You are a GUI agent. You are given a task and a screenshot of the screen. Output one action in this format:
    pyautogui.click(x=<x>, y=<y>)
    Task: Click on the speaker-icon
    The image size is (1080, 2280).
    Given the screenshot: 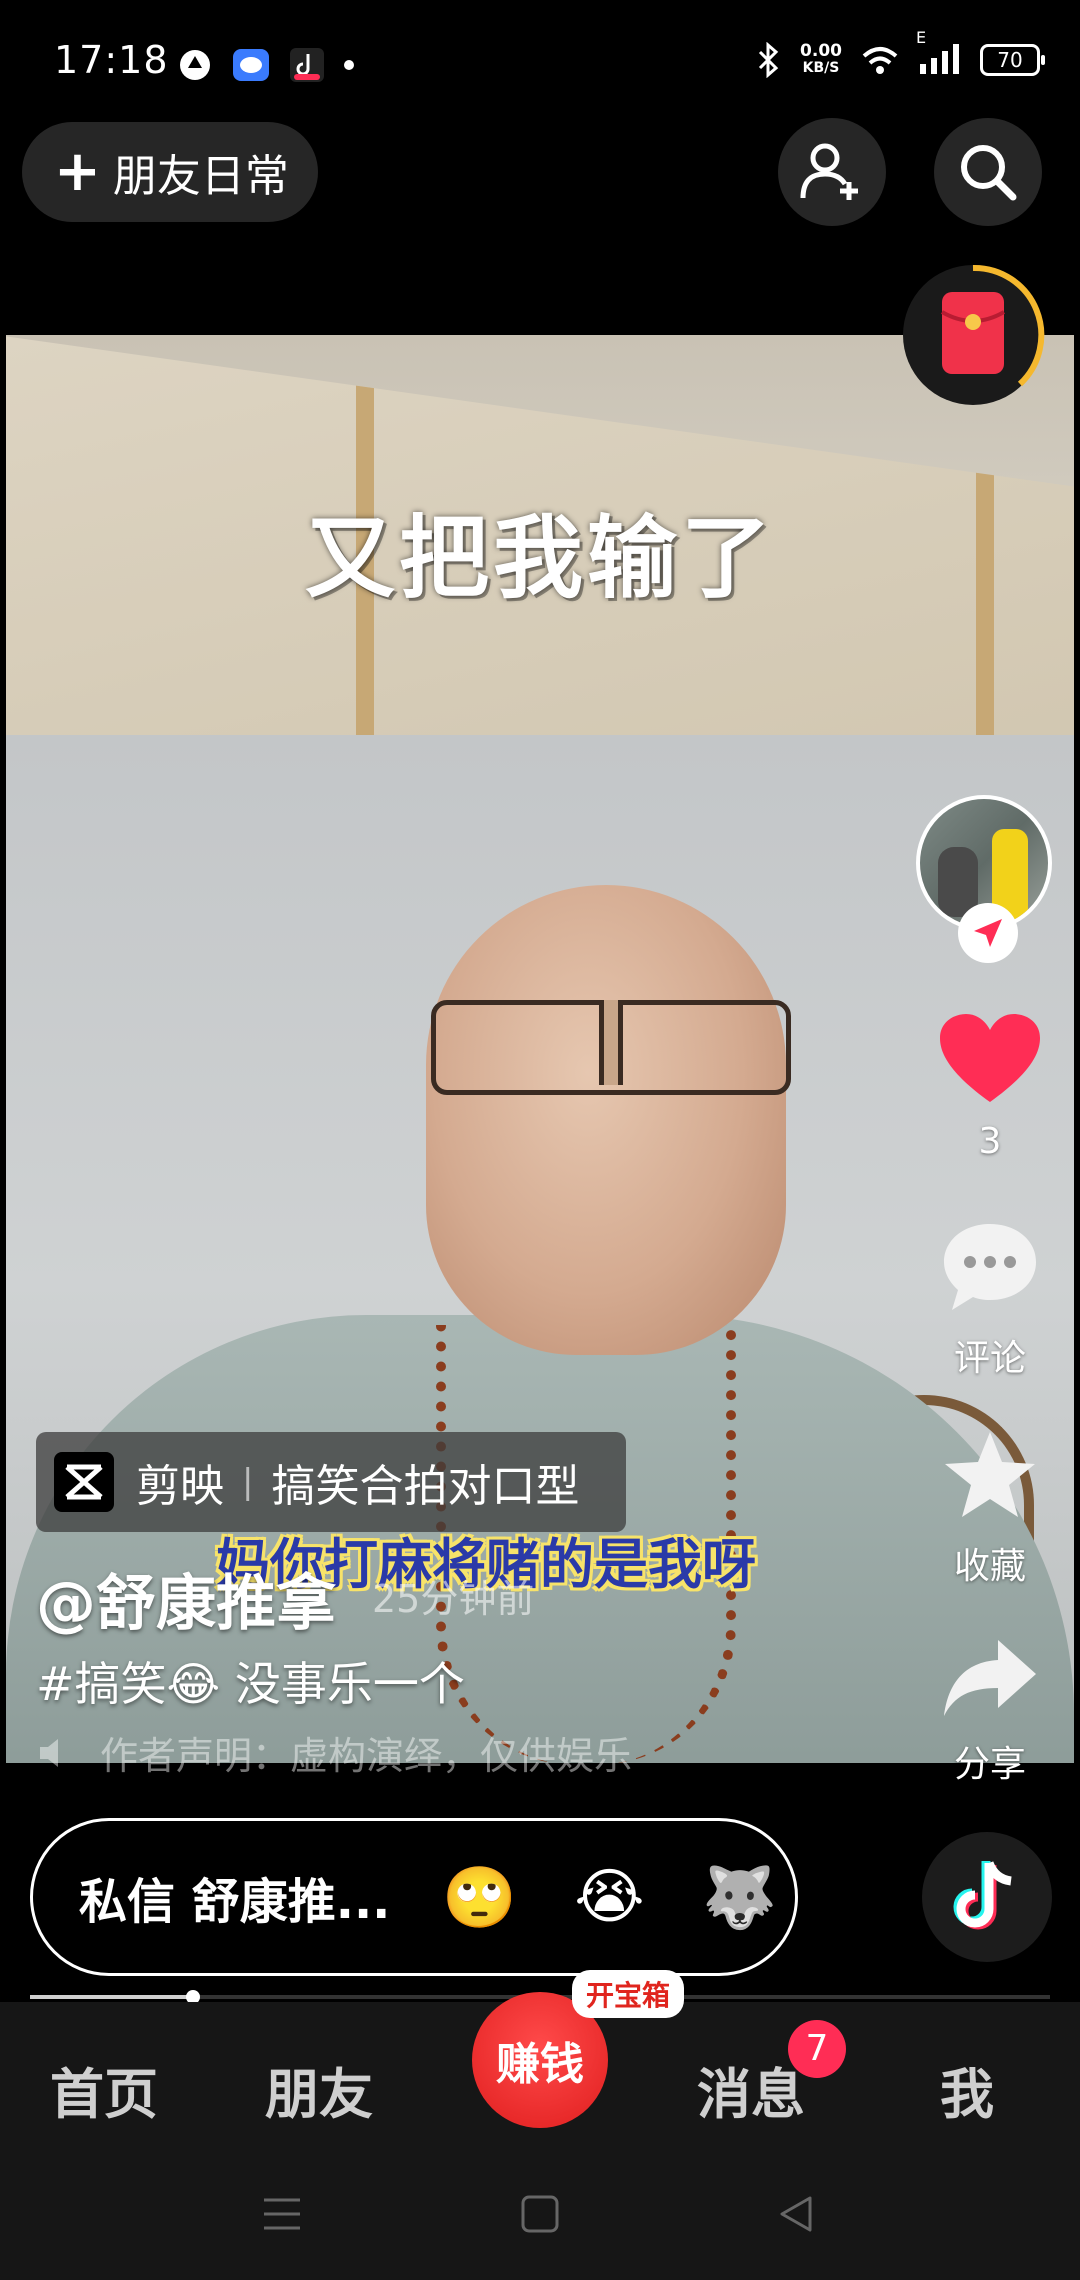 What is the action you would take?
    pyautogui.click(x=49, y=1752)
    